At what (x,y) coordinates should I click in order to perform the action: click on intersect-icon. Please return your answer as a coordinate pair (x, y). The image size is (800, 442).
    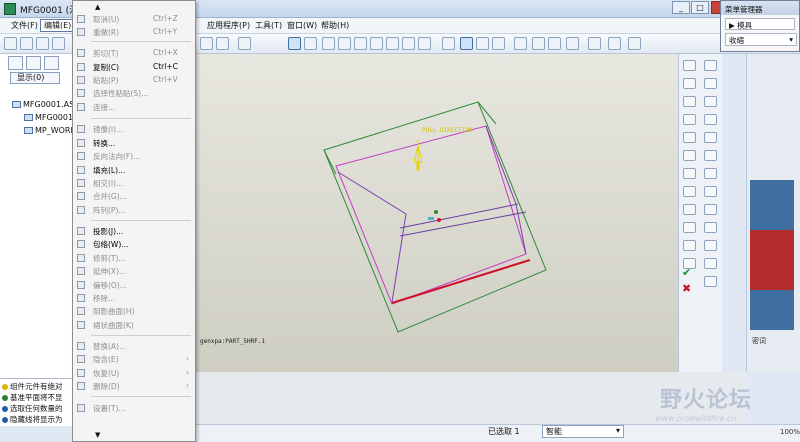
    Looking at the image, I should click on (710, 281).